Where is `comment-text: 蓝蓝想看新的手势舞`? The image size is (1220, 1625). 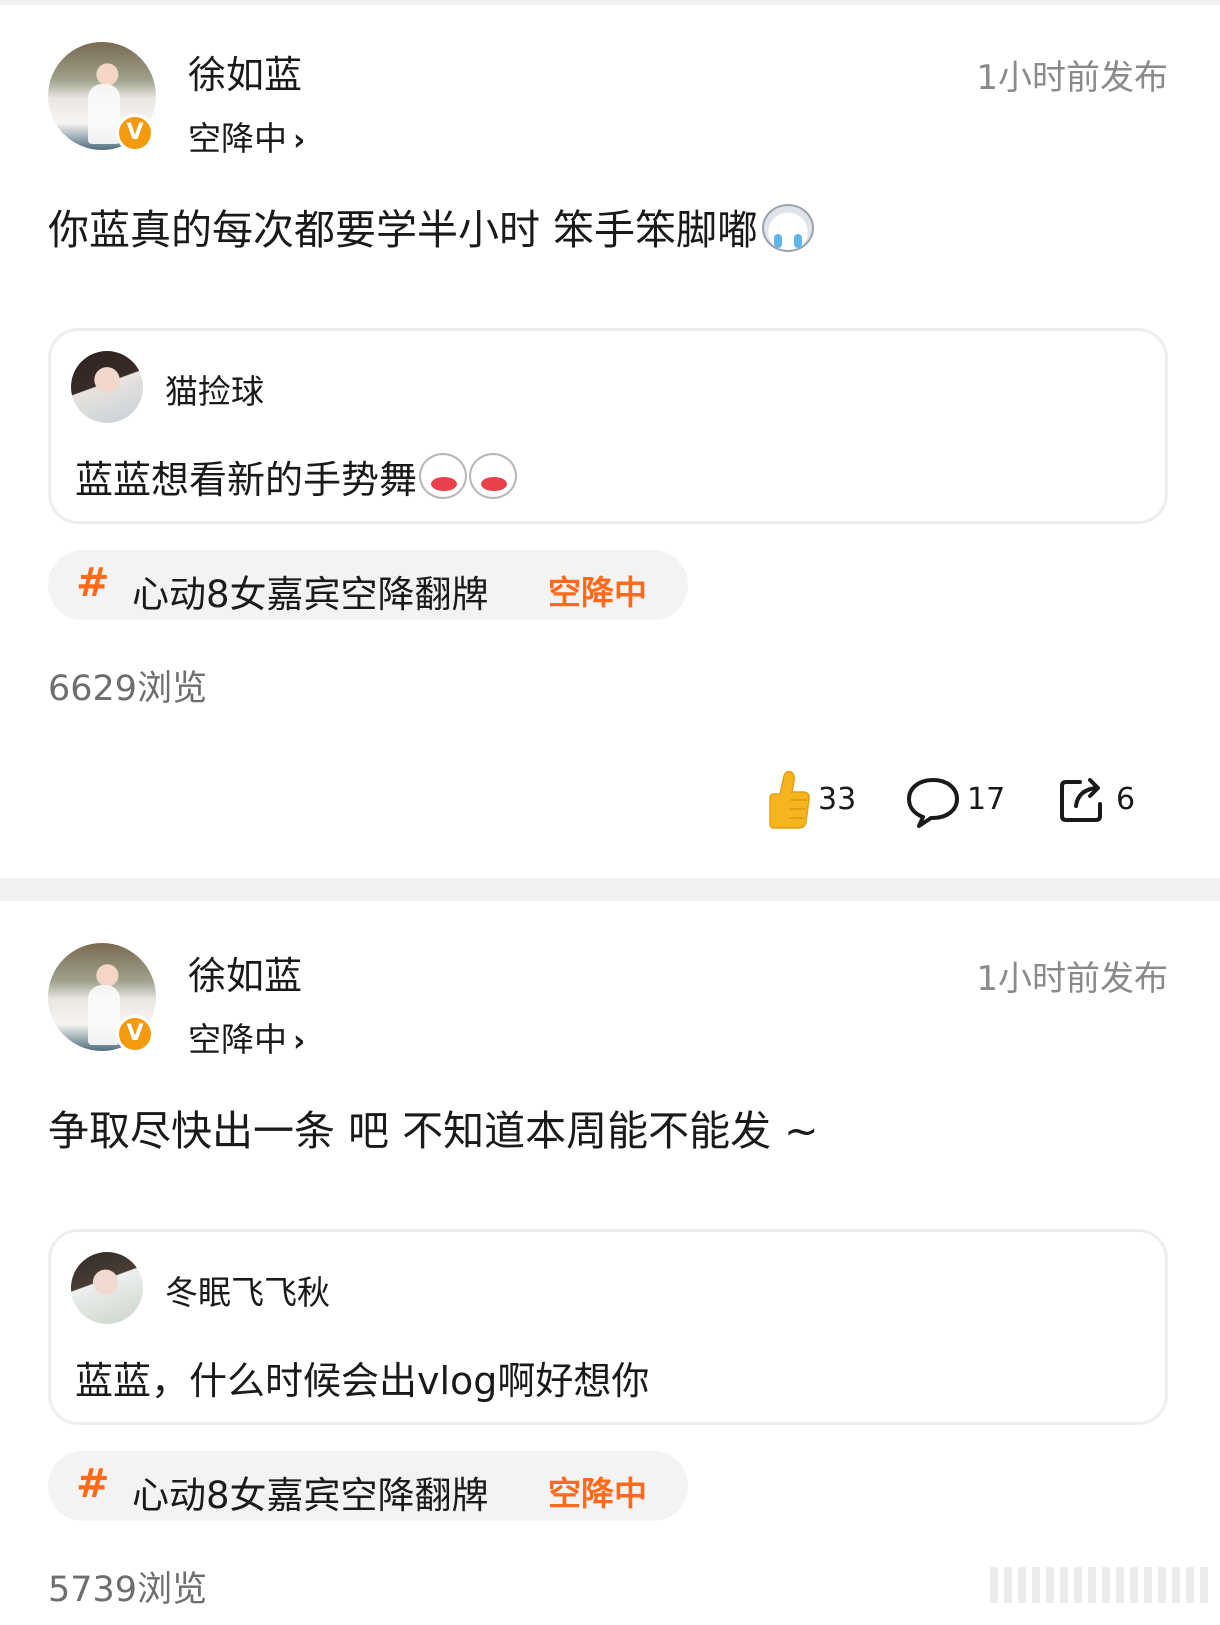
comment-text: 蓝蓝想看新的手势舞 is located at coordinates (296, 476).